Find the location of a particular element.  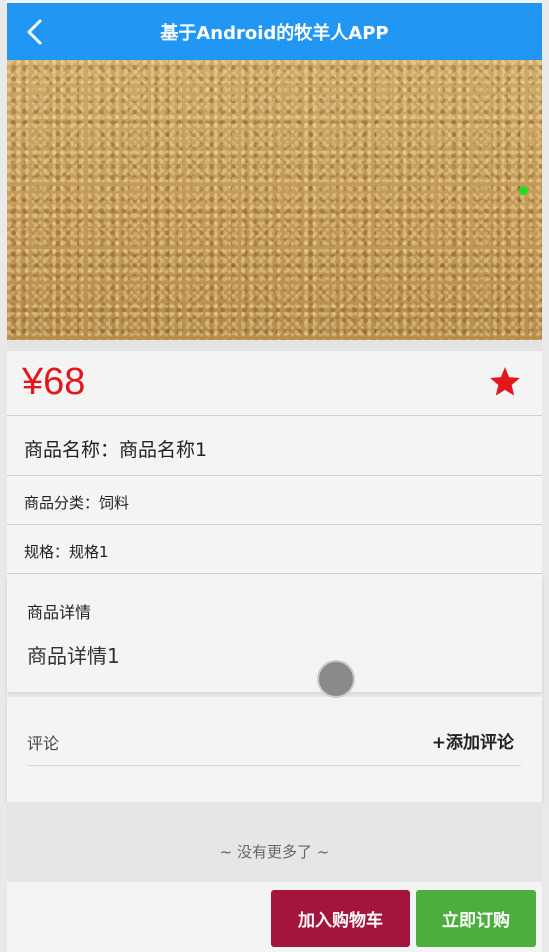

star-icon is located at coordinates (505, 382).